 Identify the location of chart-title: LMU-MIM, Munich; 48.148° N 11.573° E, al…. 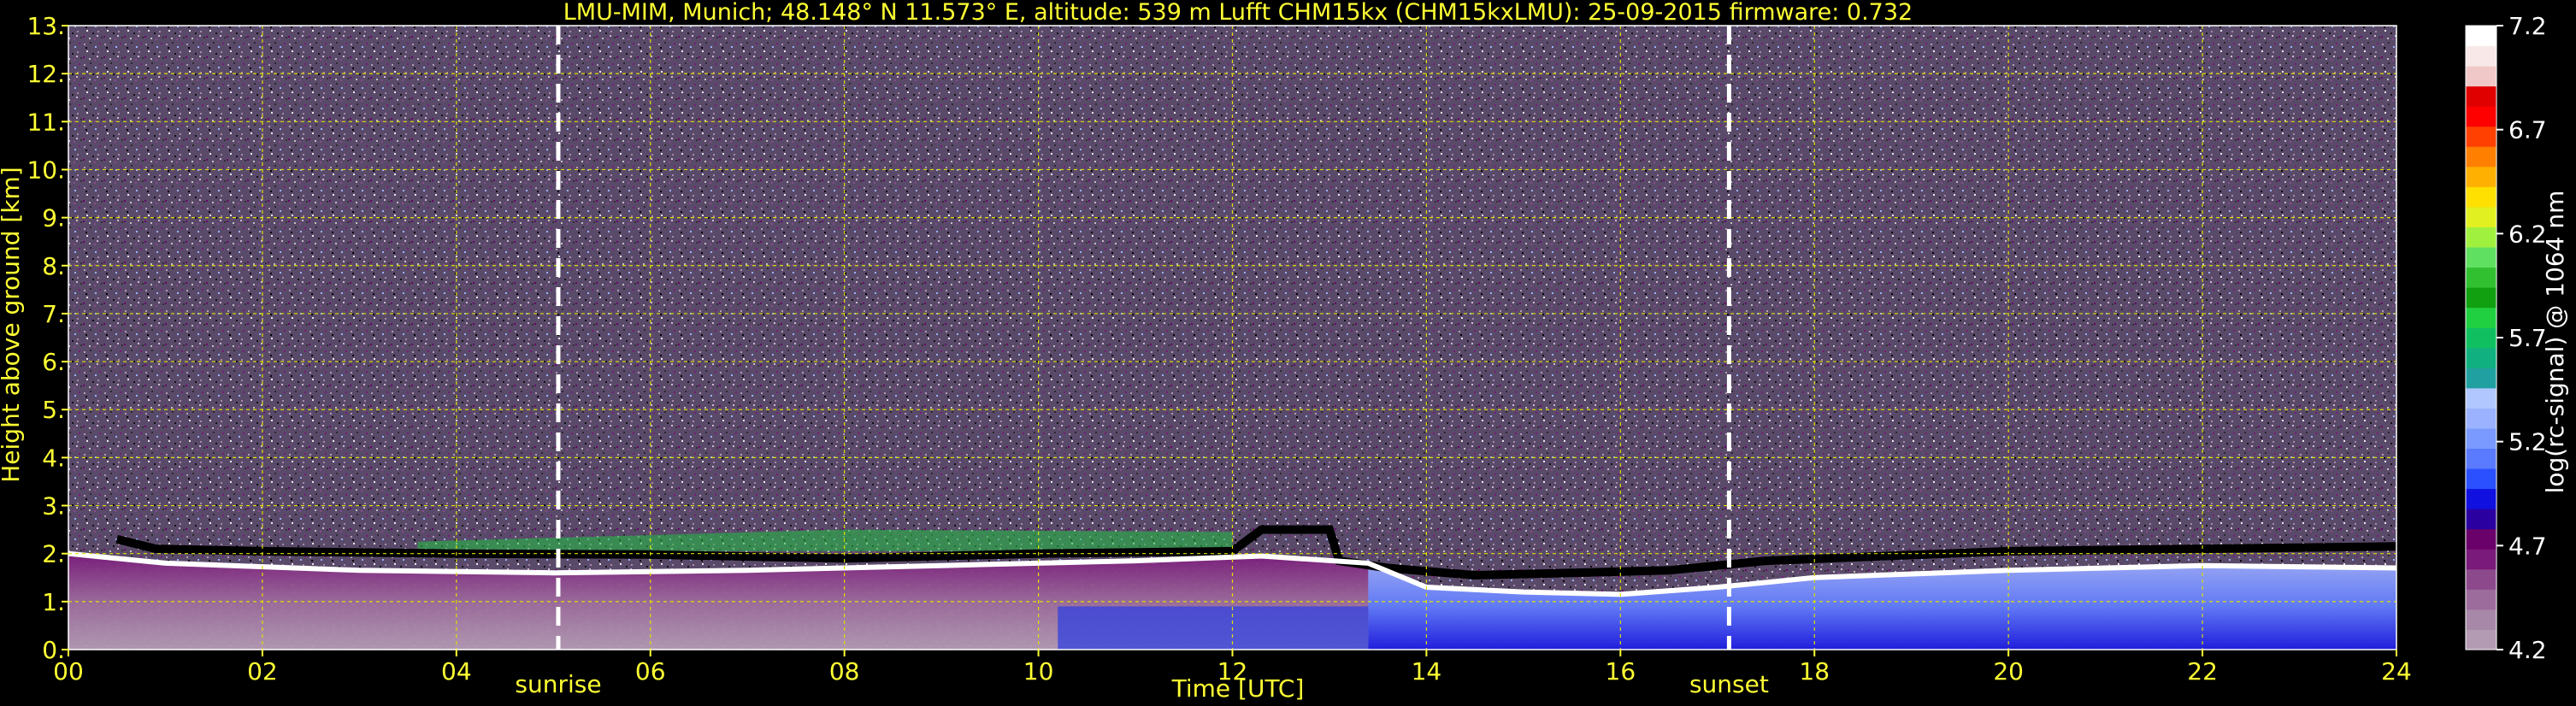
(1238, 13).